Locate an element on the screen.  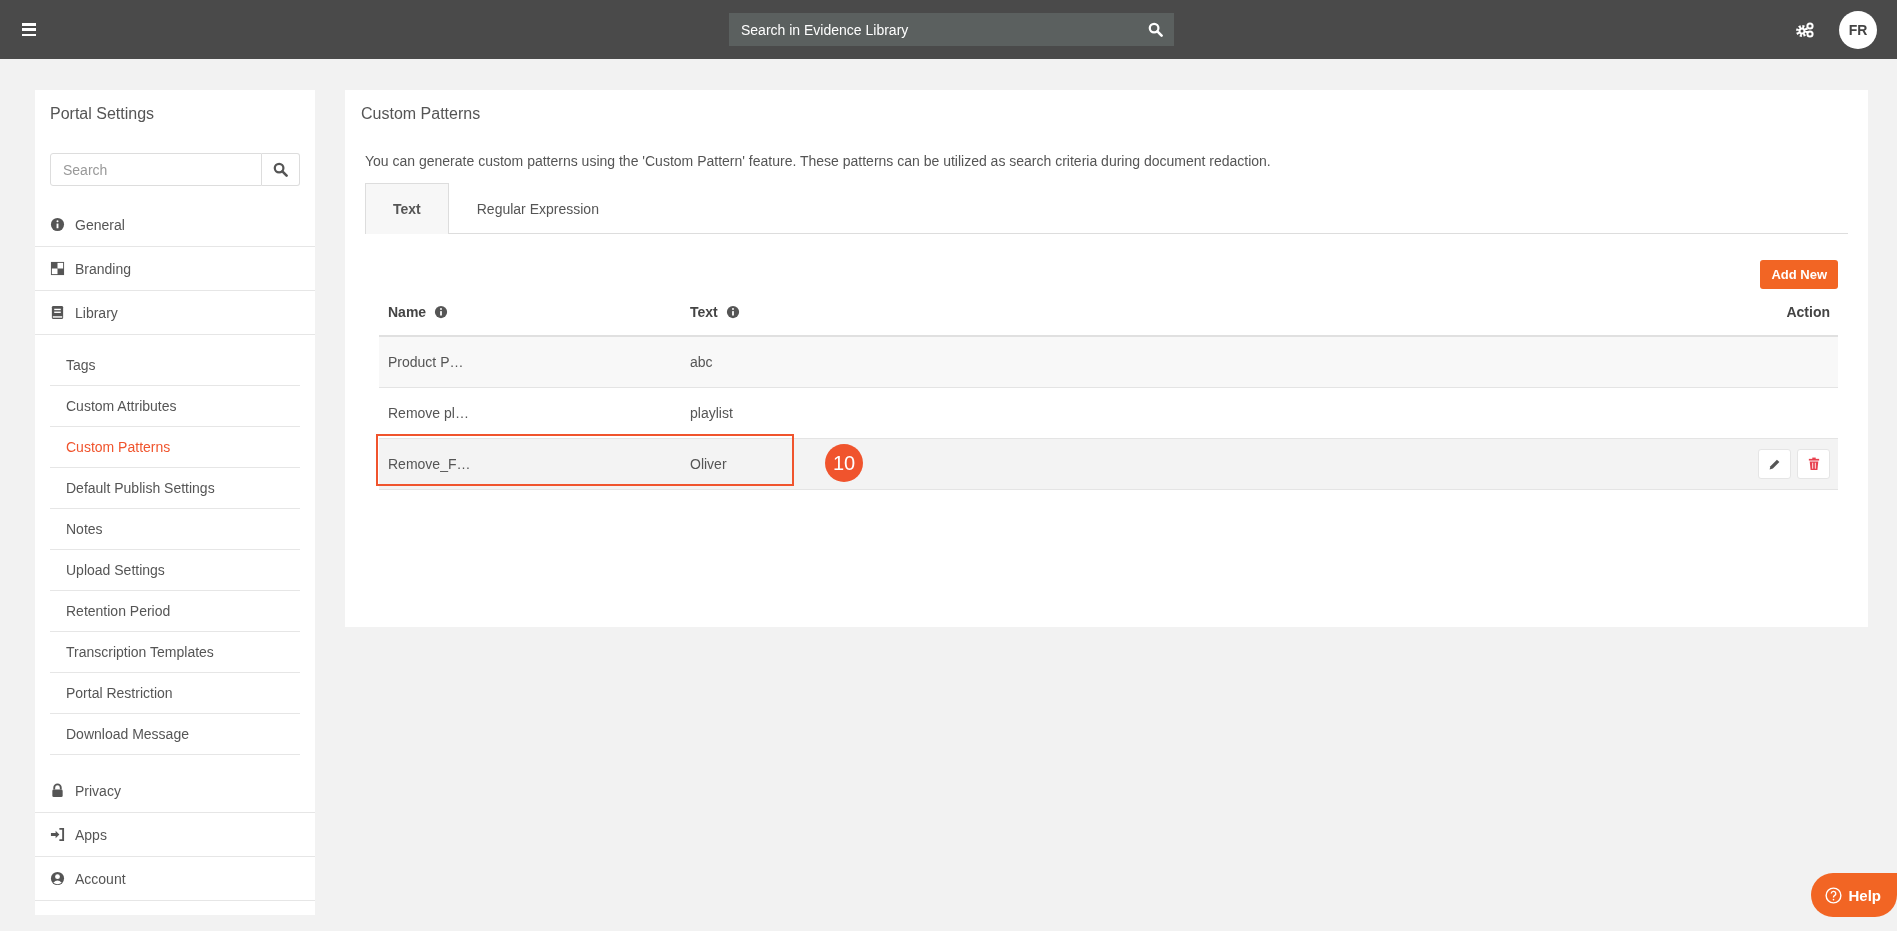
sidebar-subitem: Tags is located at coordinates (175, 365).